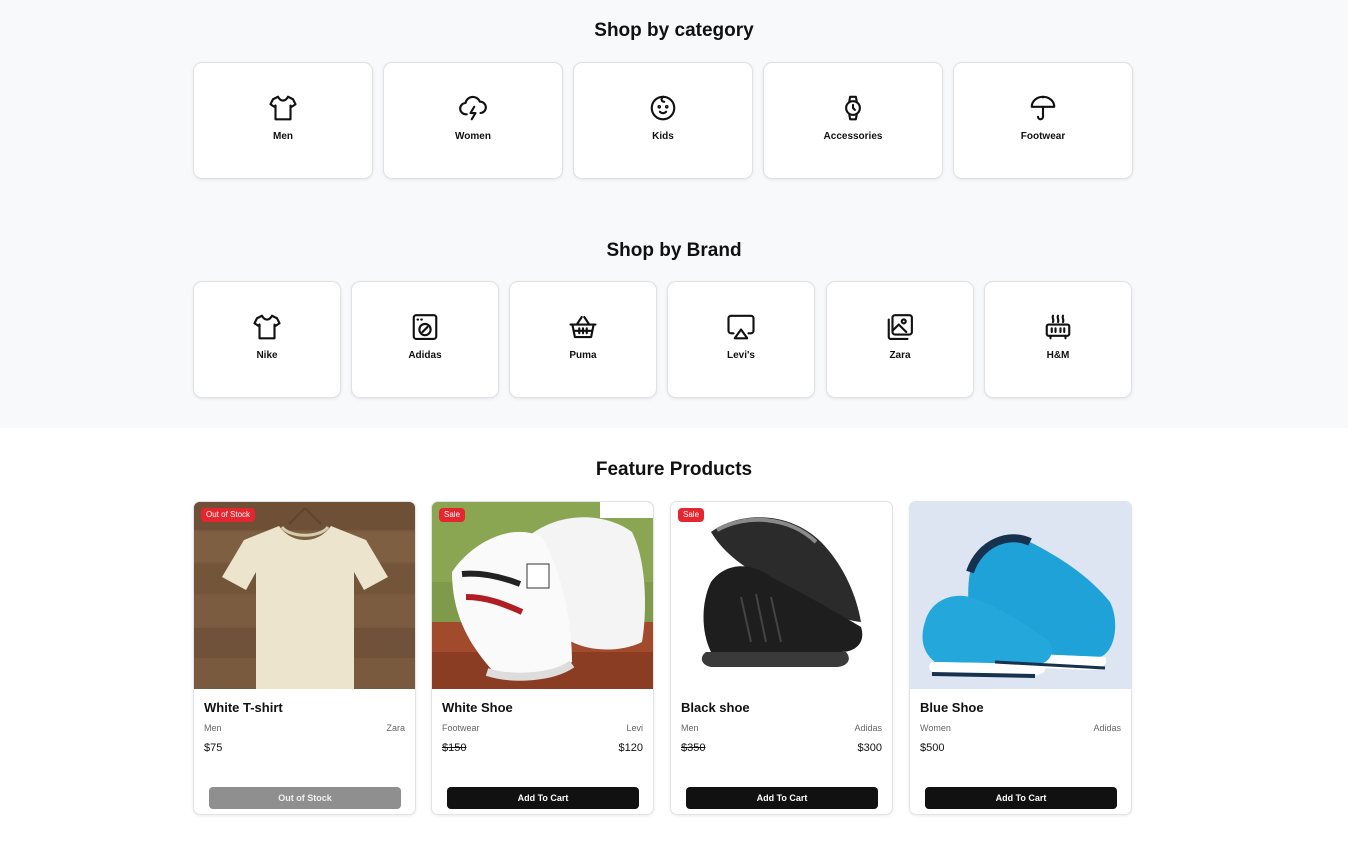 This screenshot has width=1348, height=844. I want to click on category-tile-footwear: Footwear, so click(1043, 120).